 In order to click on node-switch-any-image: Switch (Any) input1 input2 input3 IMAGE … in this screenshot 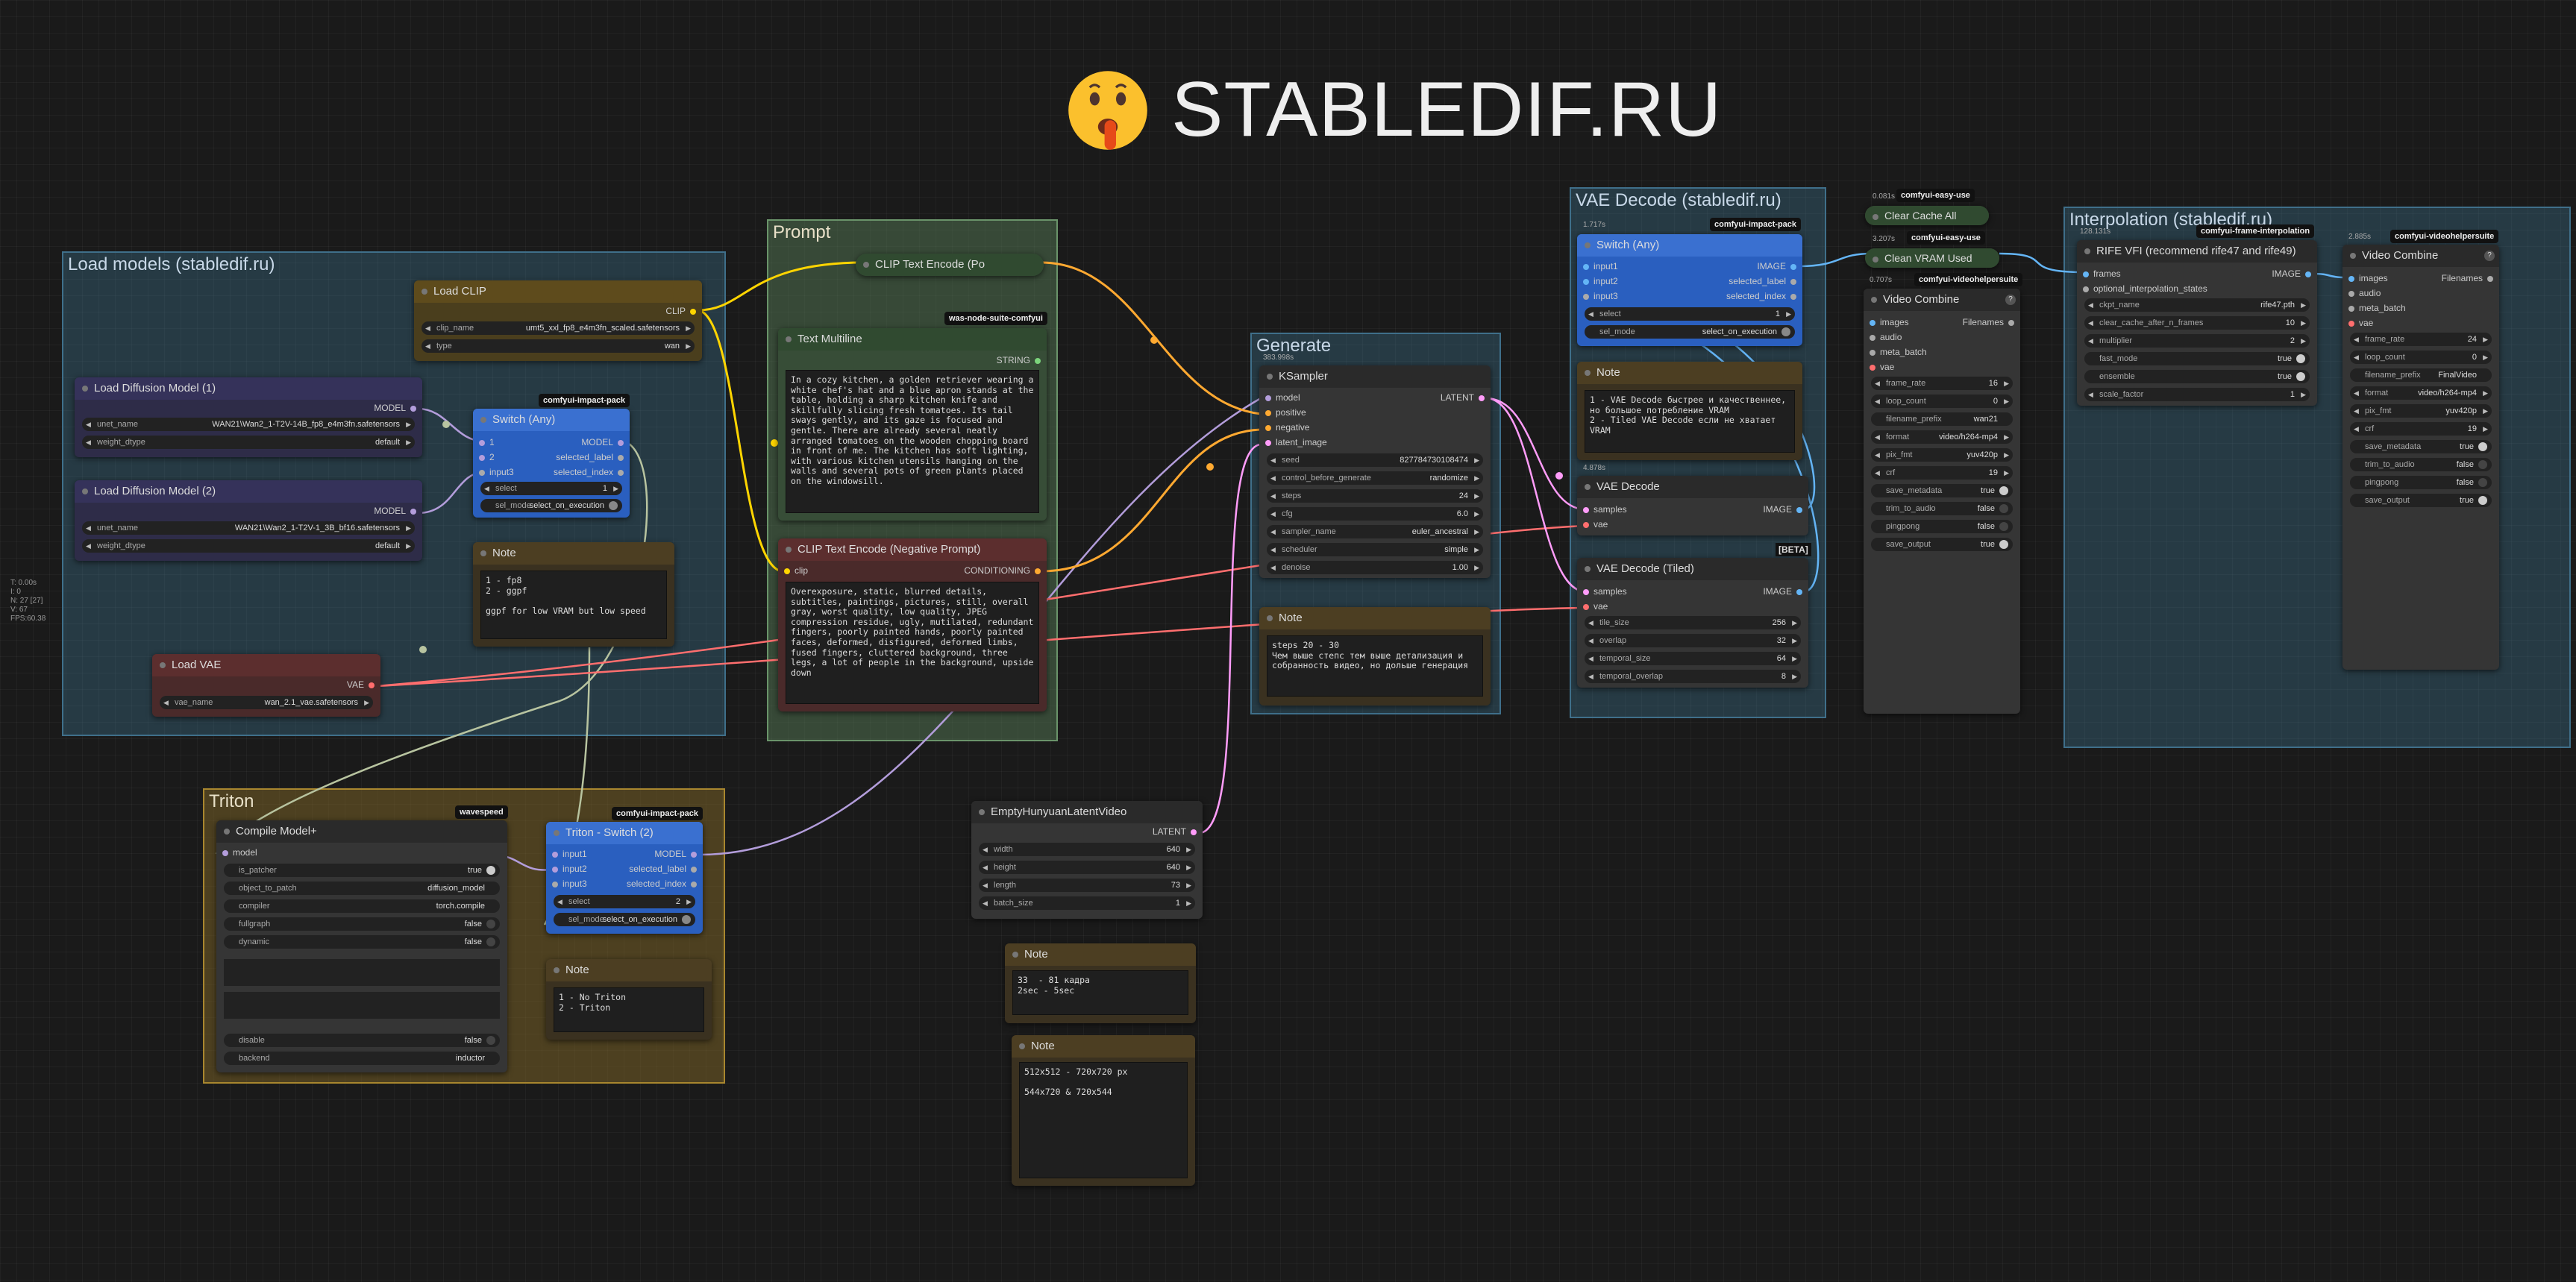, I will do `click(1689, 290)`.